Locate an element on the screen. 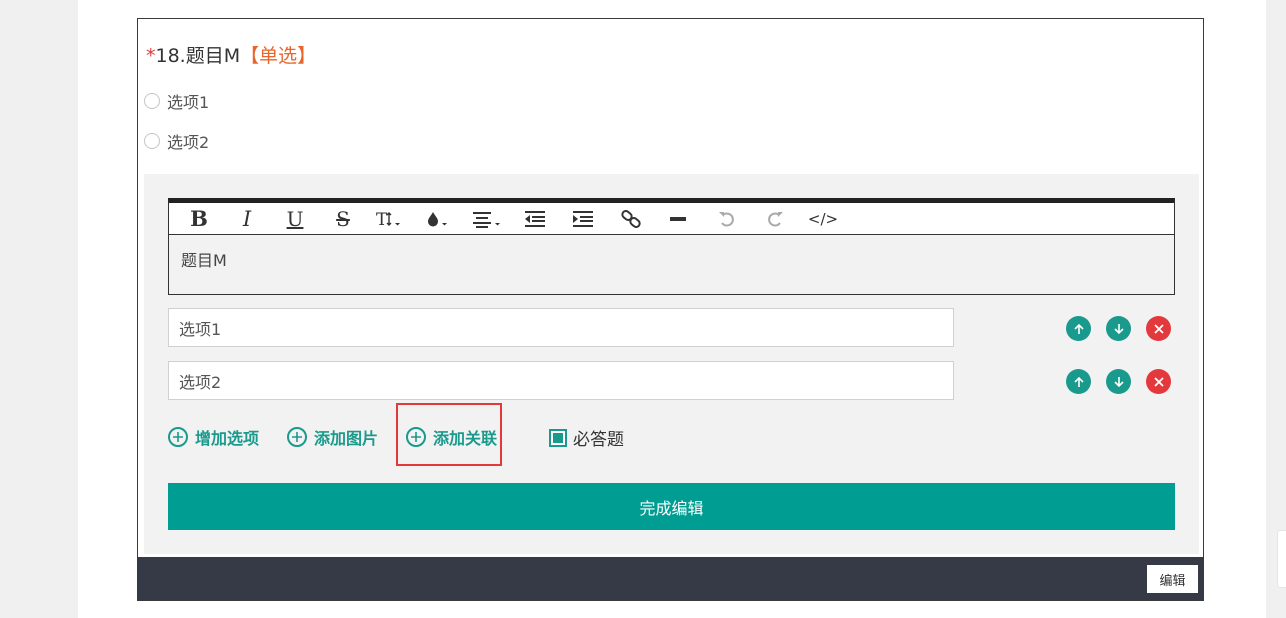  editor-toolbar: B I U S T </> is located at coordinates (671, 219).